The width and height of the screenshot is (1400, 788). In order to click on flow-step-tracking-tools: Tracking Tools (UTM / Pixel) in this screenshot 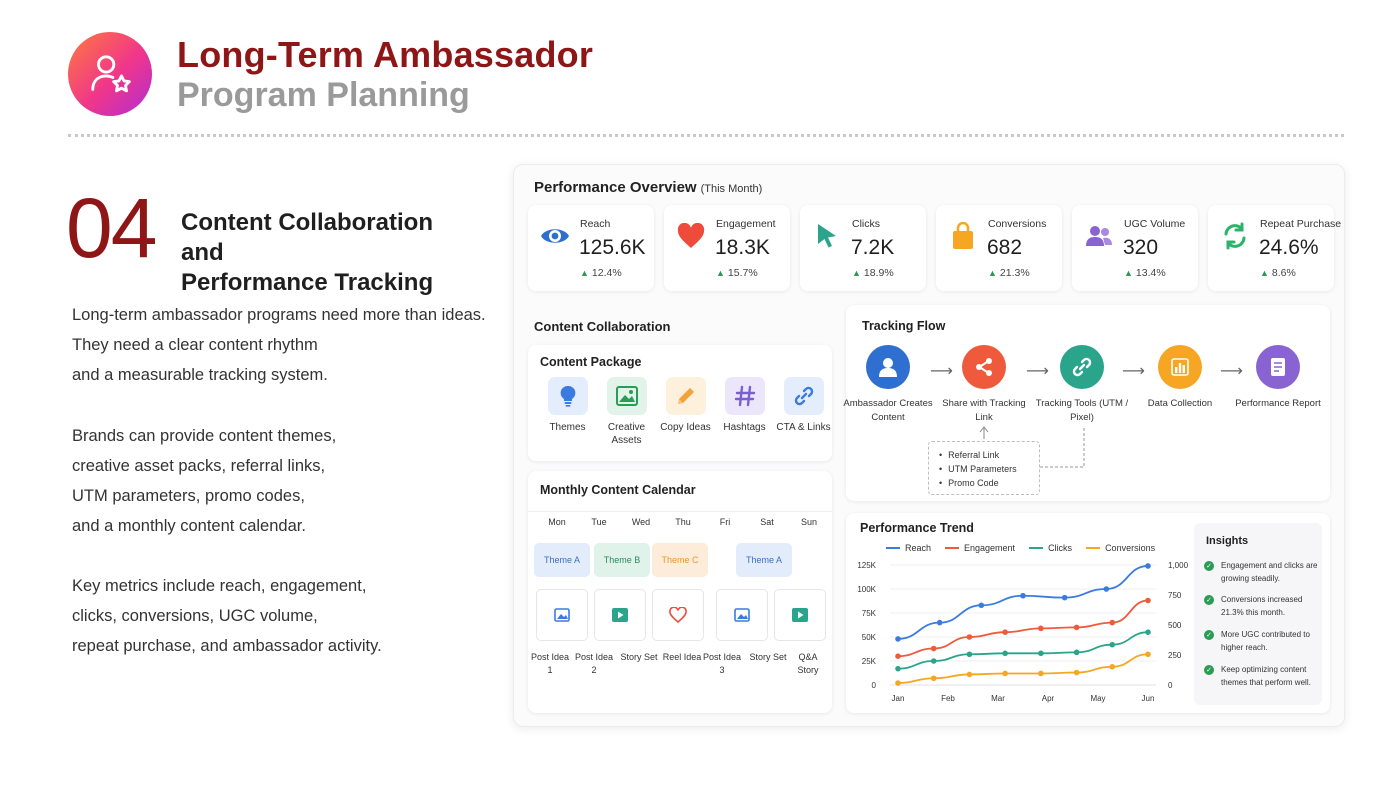, I will do `click(1082, 385)`.